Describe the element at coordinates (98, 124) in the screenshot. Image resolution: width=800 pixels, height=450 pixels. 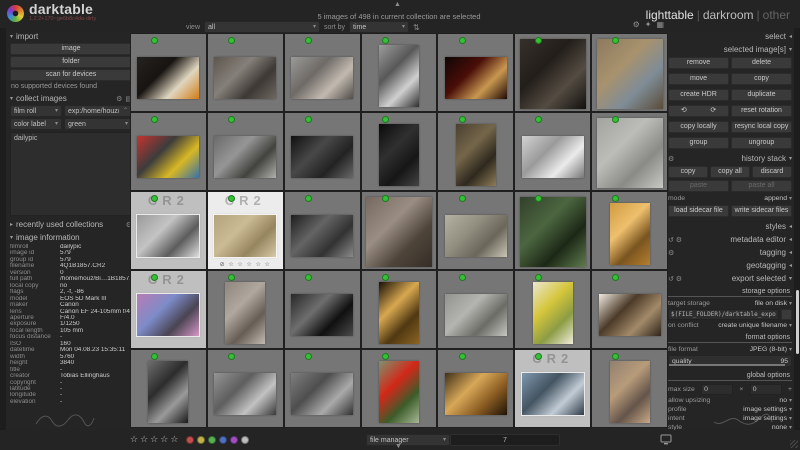
I see `collect-rule2-value-dropdown: green ▾` at that location.